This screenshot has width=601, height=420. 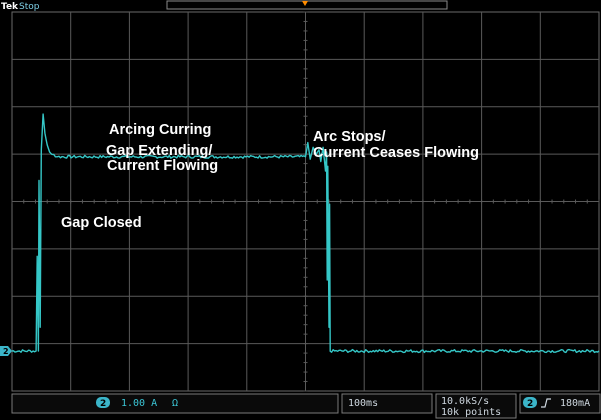 I want to click on trigger-channel-label: 2, so click(x=530, y=404).